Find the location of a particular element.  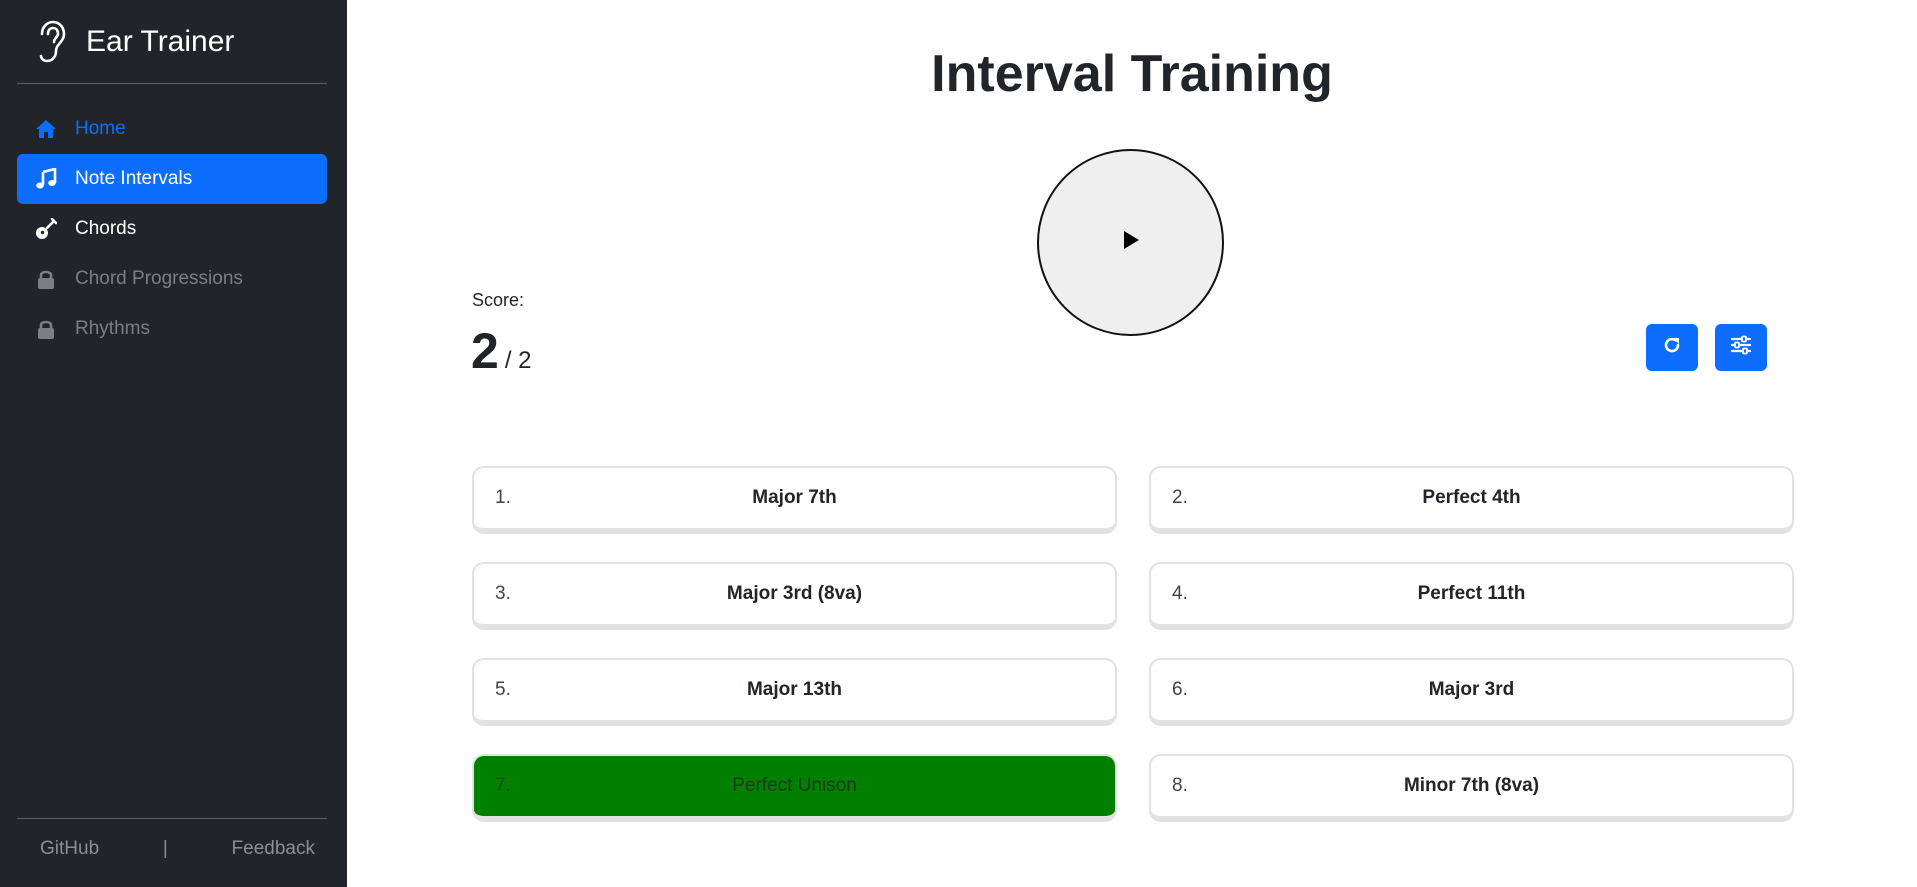

sidebar-item-note-intervals: Note Intervals is located at coordinates (172, 179).